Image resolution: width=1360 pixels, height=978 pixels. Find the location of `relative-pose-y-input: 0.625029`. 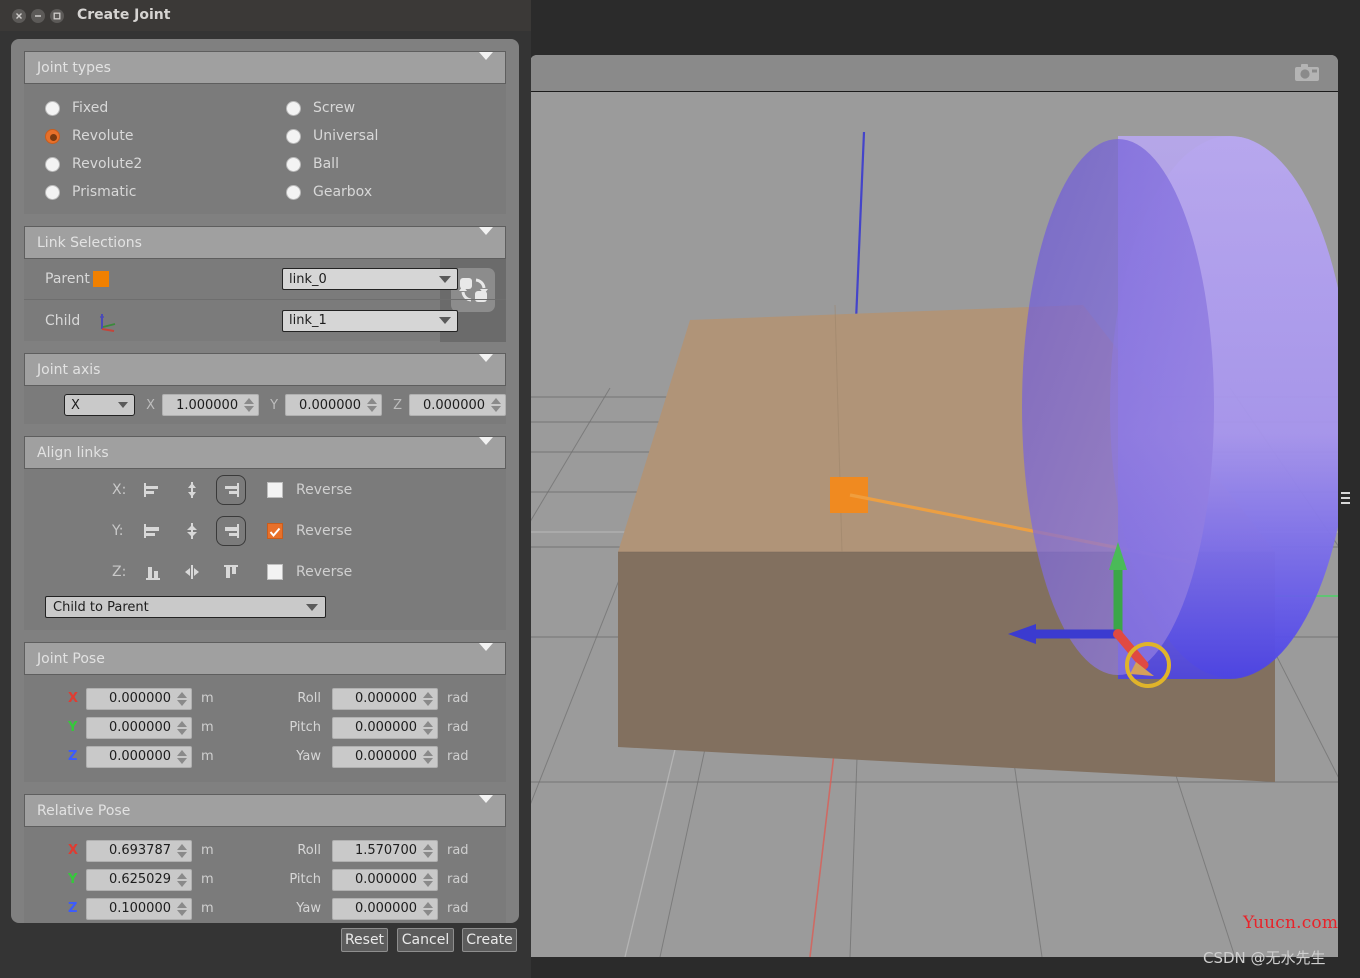

relative-pose-y-input: 0.625029 is located at coordinates (139, 879).